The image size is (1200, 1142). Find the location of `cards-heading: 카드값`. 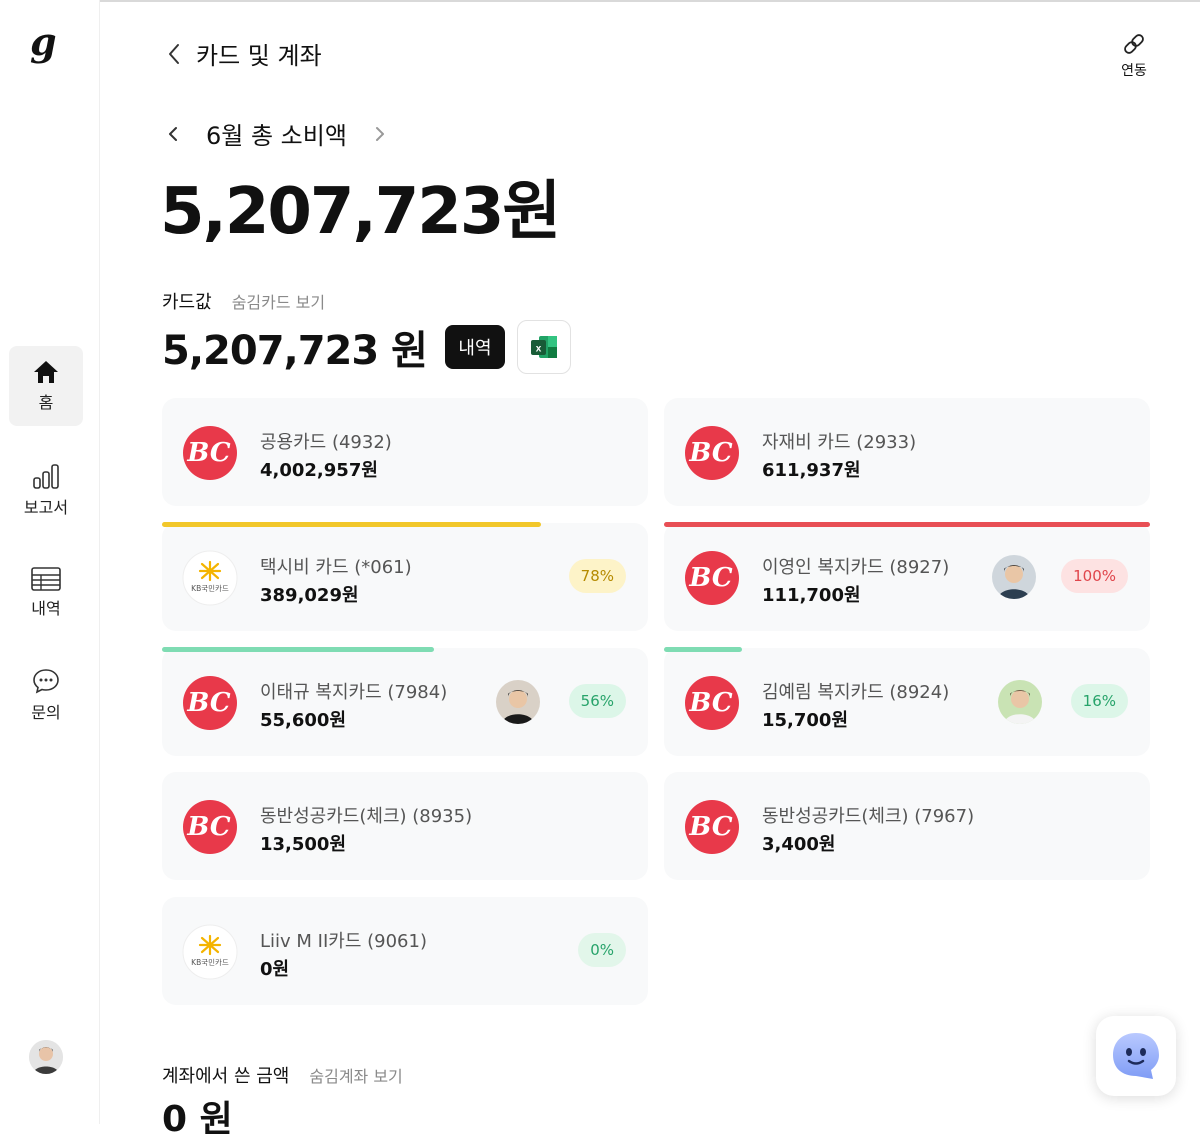

cards-heading: 카드값 is located at coordinates (187, 302).